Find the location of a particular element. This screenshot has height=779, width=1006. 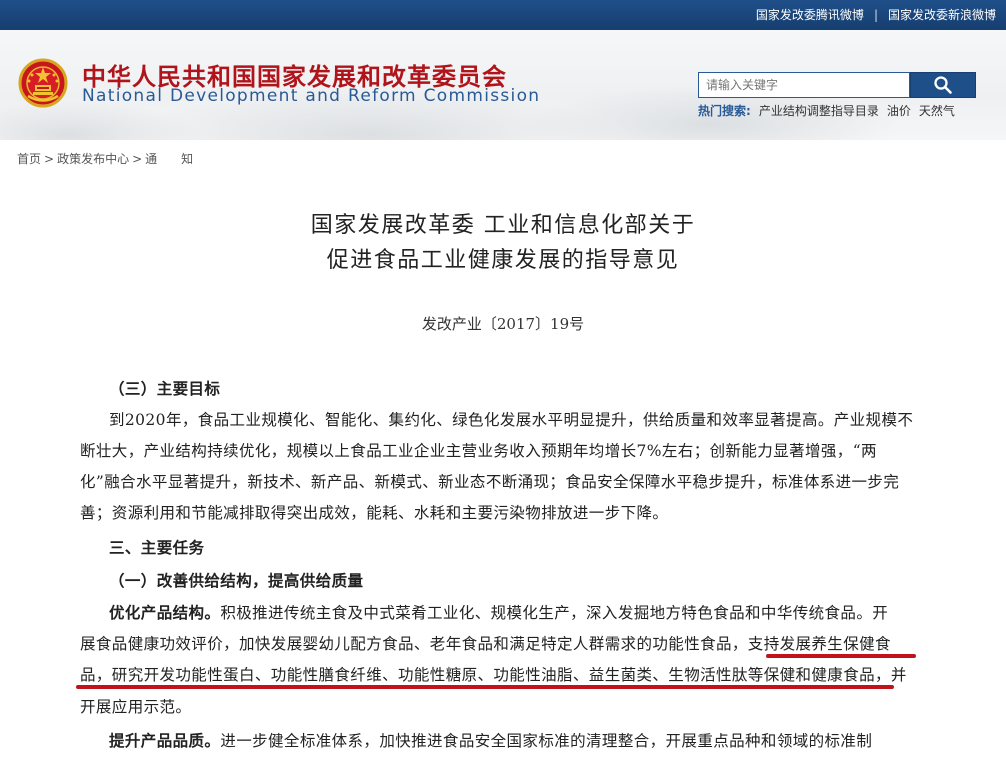

hot-search: 热门搜索: 产业结构调整指导目录 油价 天然气 is located at coordinates (826, 110).